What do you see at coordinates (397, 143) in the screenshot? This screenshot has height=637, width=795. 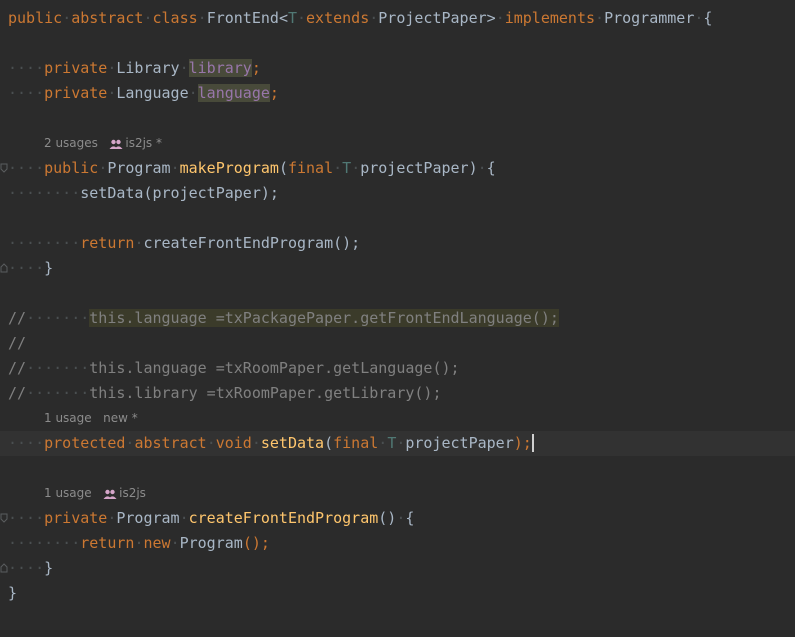 I see `inlay-hint-make-program: 2 usages is2js *` at bounding box center [397, 143].